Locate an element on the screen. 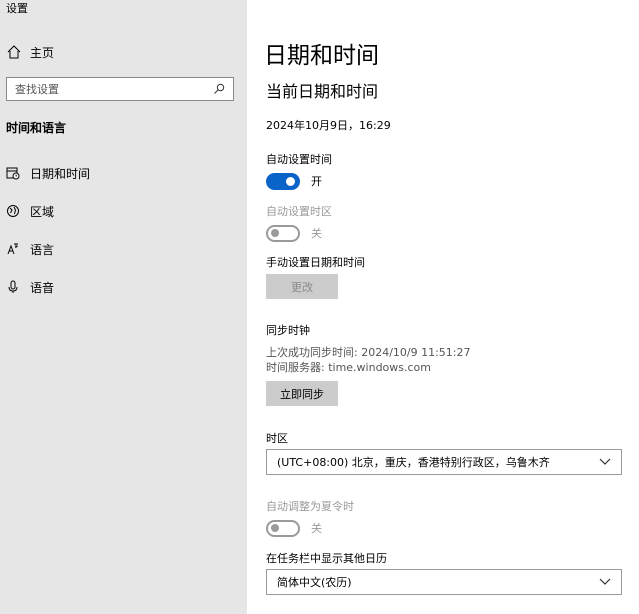 This screenshot has height=614, width=639. last-sync-text: 上次成功同步时间: 2024/10/9 11:51:27 is located at coordinates (368, 352).